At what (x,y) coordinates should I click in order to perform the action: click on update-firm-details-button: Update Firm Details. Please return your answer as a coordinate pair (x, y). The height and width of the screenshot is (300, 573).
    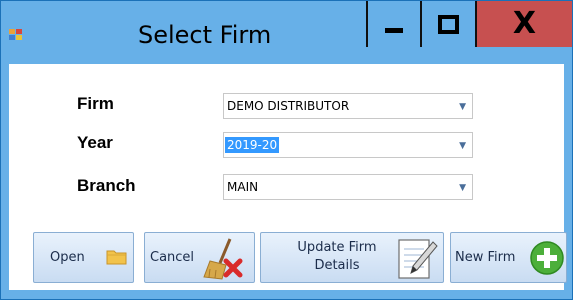
    Looking at the image, I should click on (352, 257).